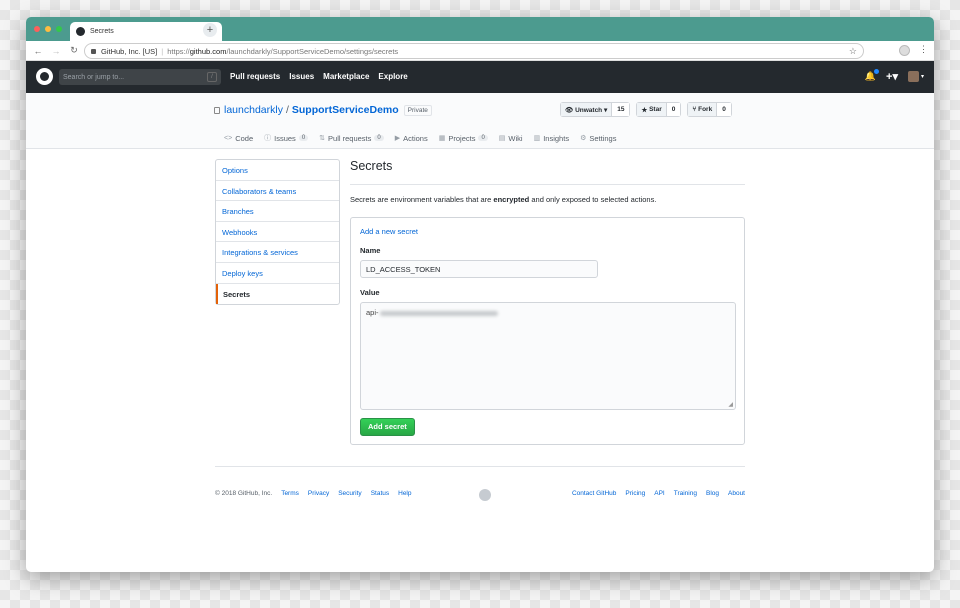 The height and width of the screenshot is (608, 960). What do you see at coordinates (380, 493) in the screenshot?
I see `footer-link-status: Status` at bounding box center [380, 493].